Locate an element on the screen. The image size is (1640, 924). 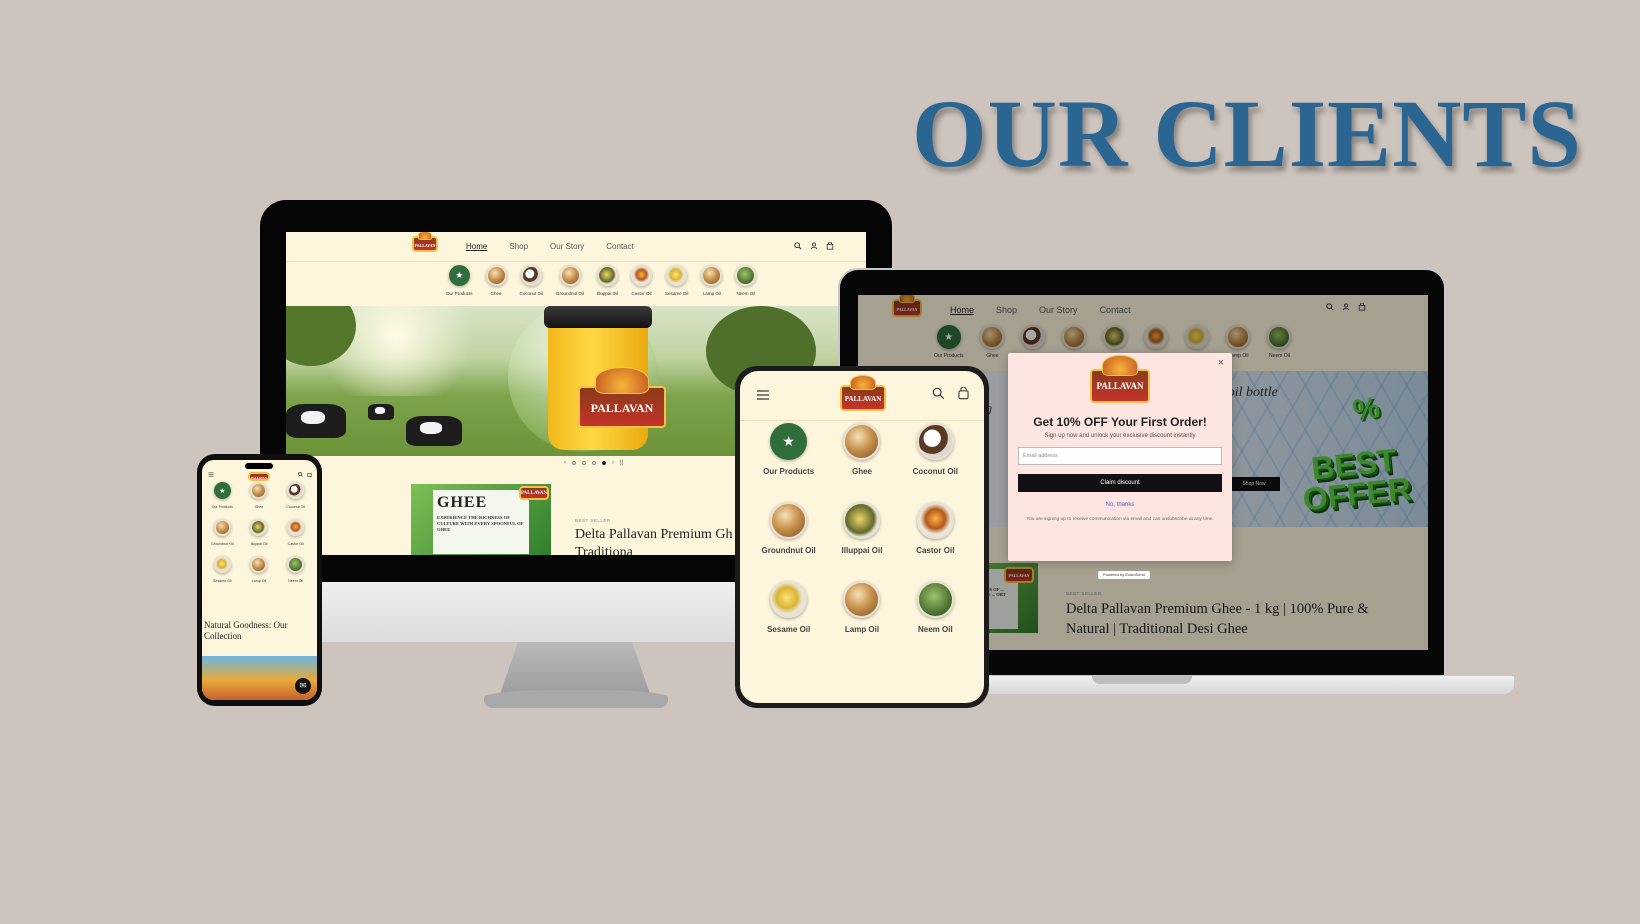
chat-icon: ✉ is located at coordinates (303, 686).